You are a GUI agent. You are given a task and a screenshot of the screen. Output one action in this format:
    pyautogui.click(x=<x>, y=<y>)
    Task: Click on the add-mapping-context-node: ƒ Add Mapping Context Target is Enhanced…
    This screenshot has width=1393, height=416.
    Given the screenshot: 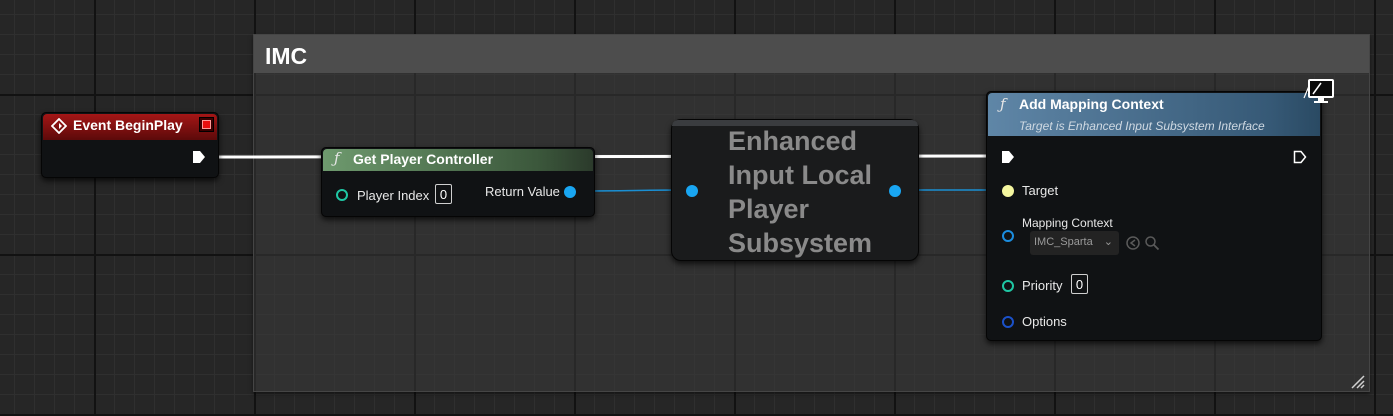 What is the action you would take?
    pyautogui.click(x=1154, y=216)
    